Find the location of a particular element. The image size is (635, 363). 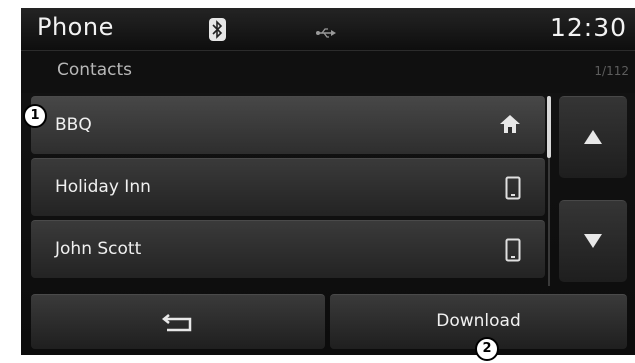

contact-row: John Scott is located at coordinates (288, 249).